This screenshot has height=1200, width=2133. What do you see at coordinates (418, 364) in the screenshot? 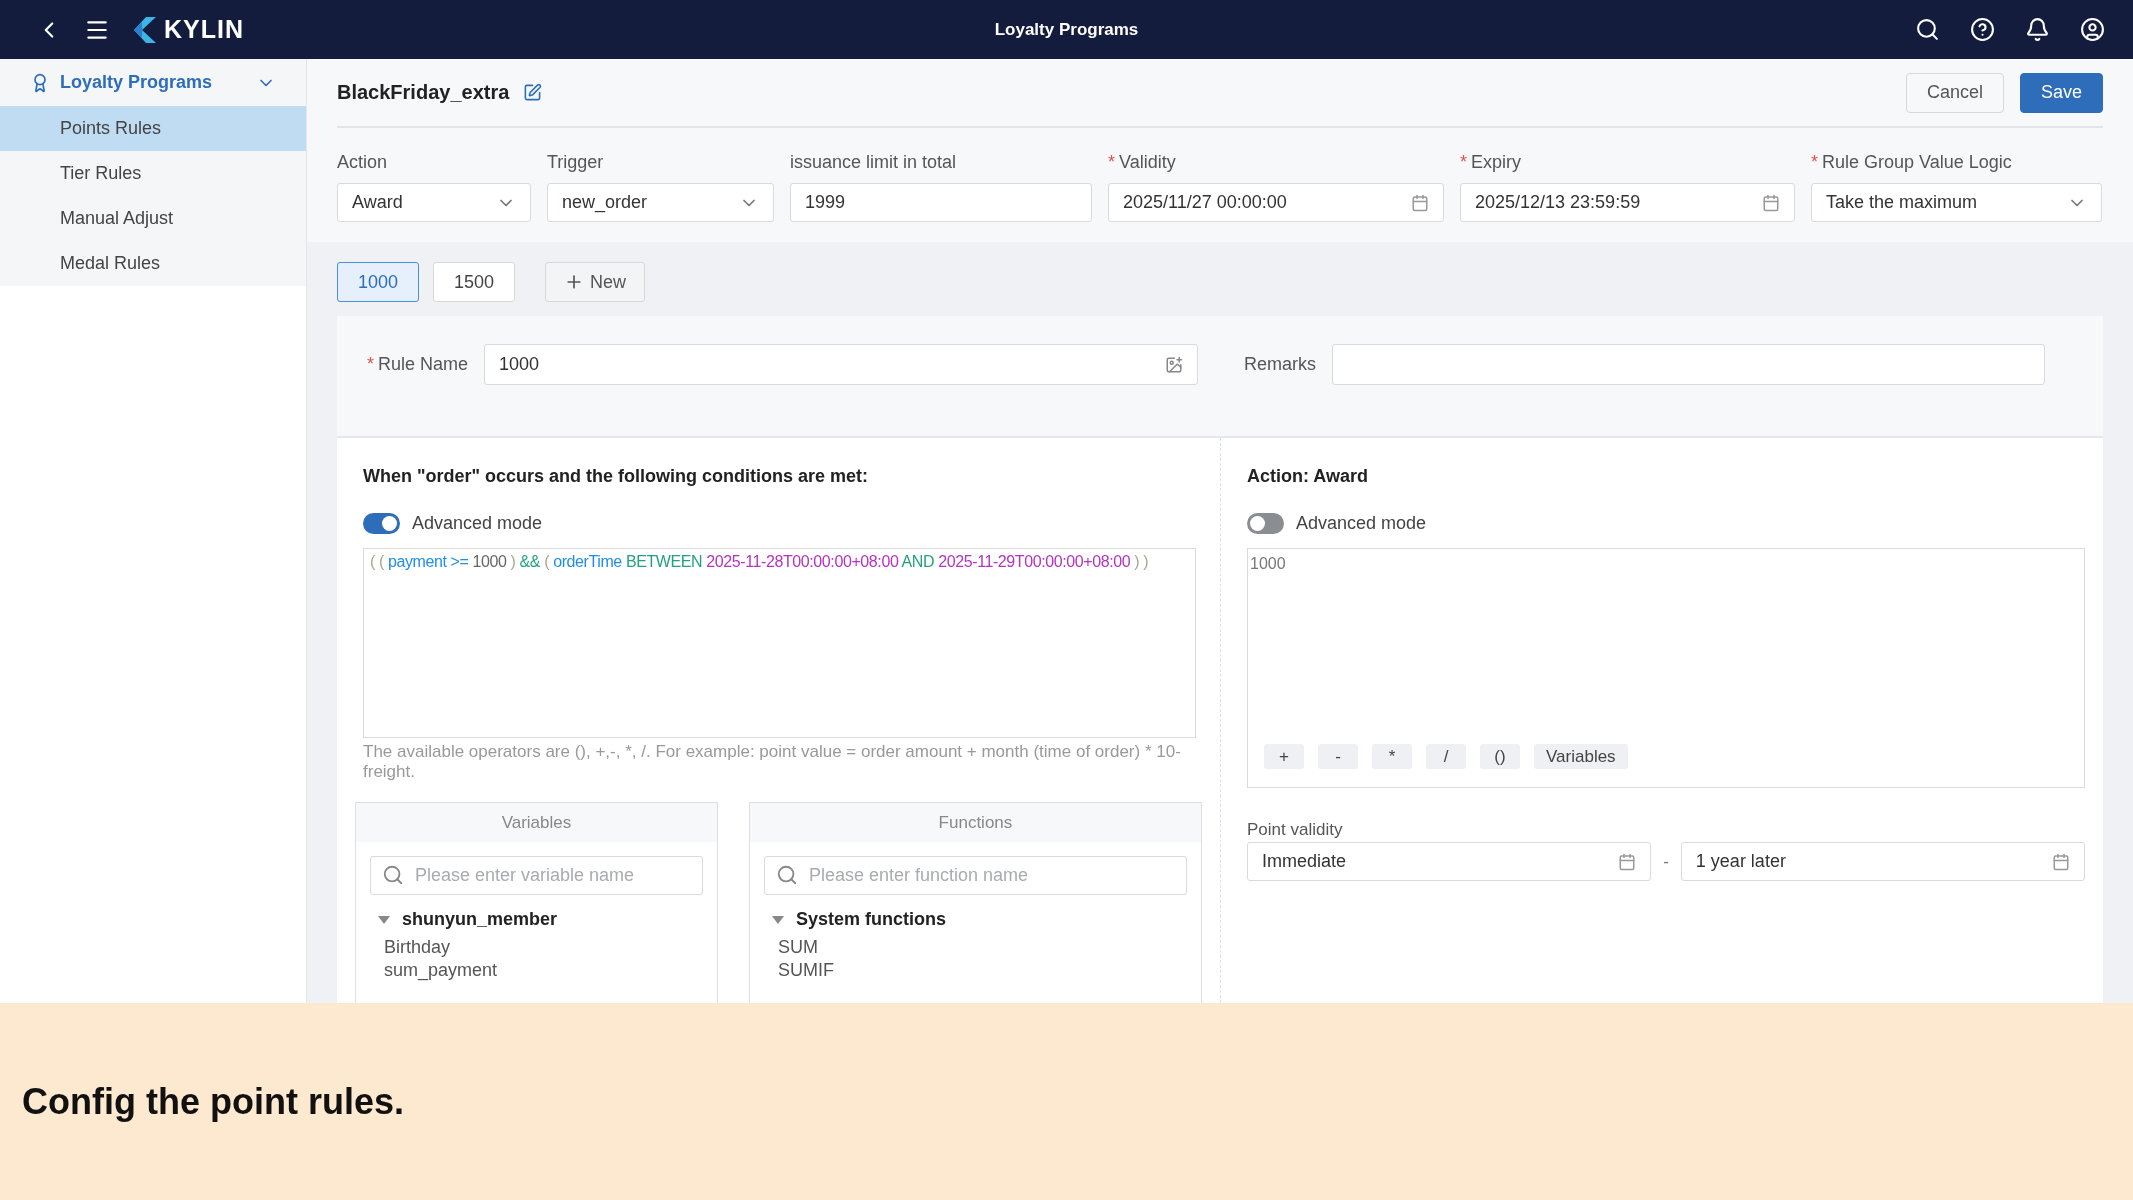
I see `field-label: * Rule Name` at bounding box center [418, 364].